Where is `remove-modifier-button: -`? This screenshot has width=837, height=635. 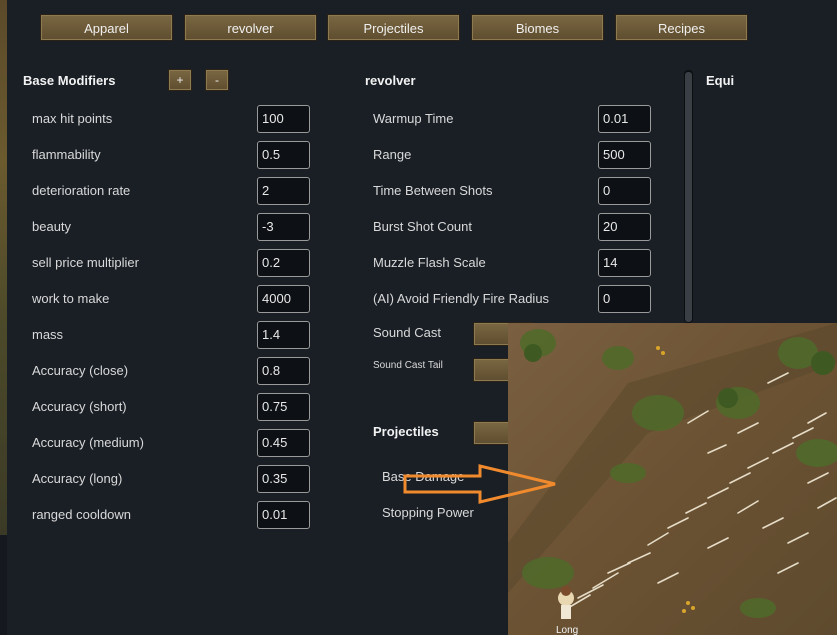 remove-modifier-button: - is located at coordinates (217, 80).